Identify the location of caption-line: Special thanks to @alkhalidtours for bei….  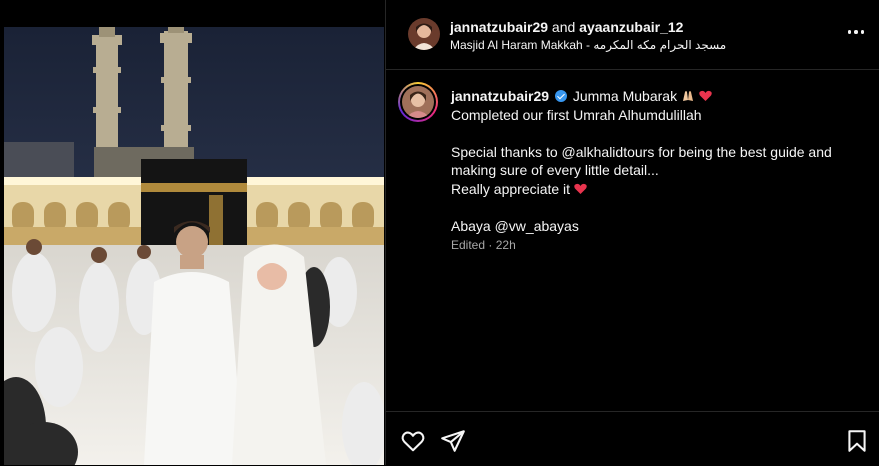
(641, 151).